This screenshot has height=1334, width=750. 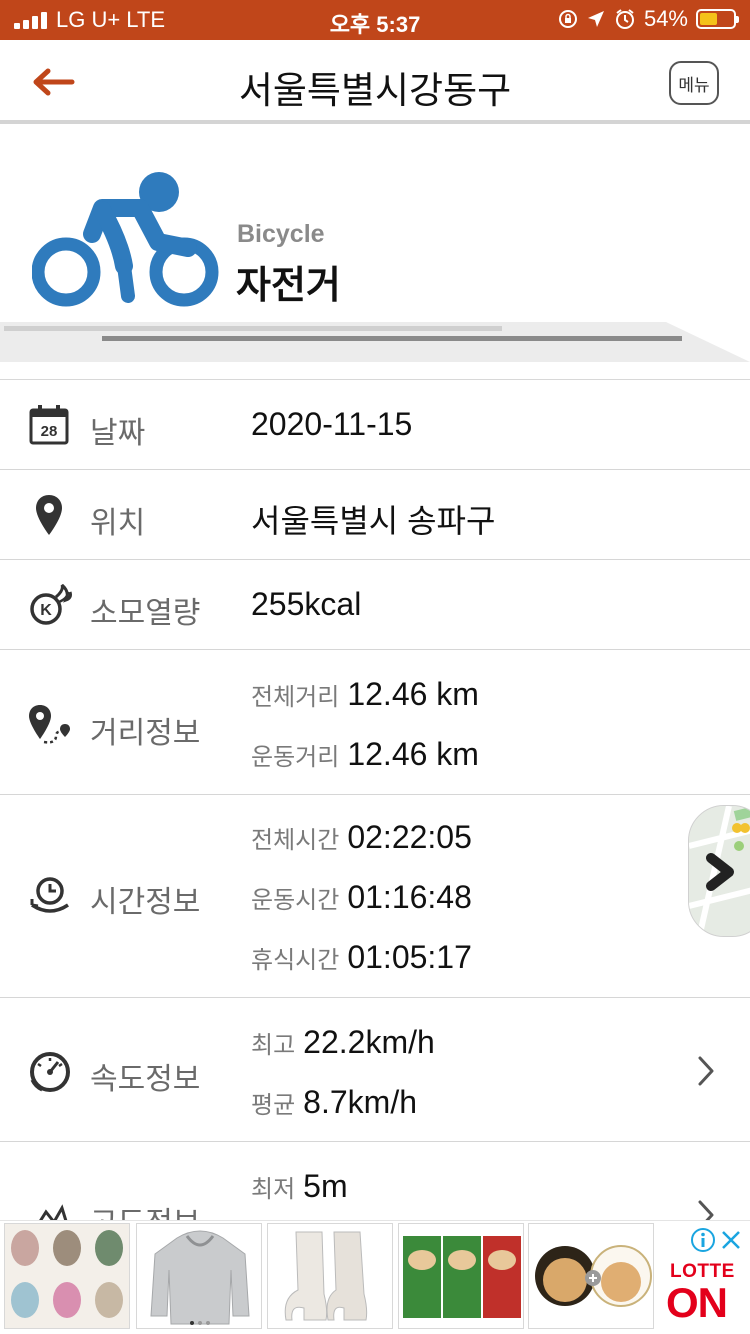 I want to click on battery-icon, so click(x=717, y=19).